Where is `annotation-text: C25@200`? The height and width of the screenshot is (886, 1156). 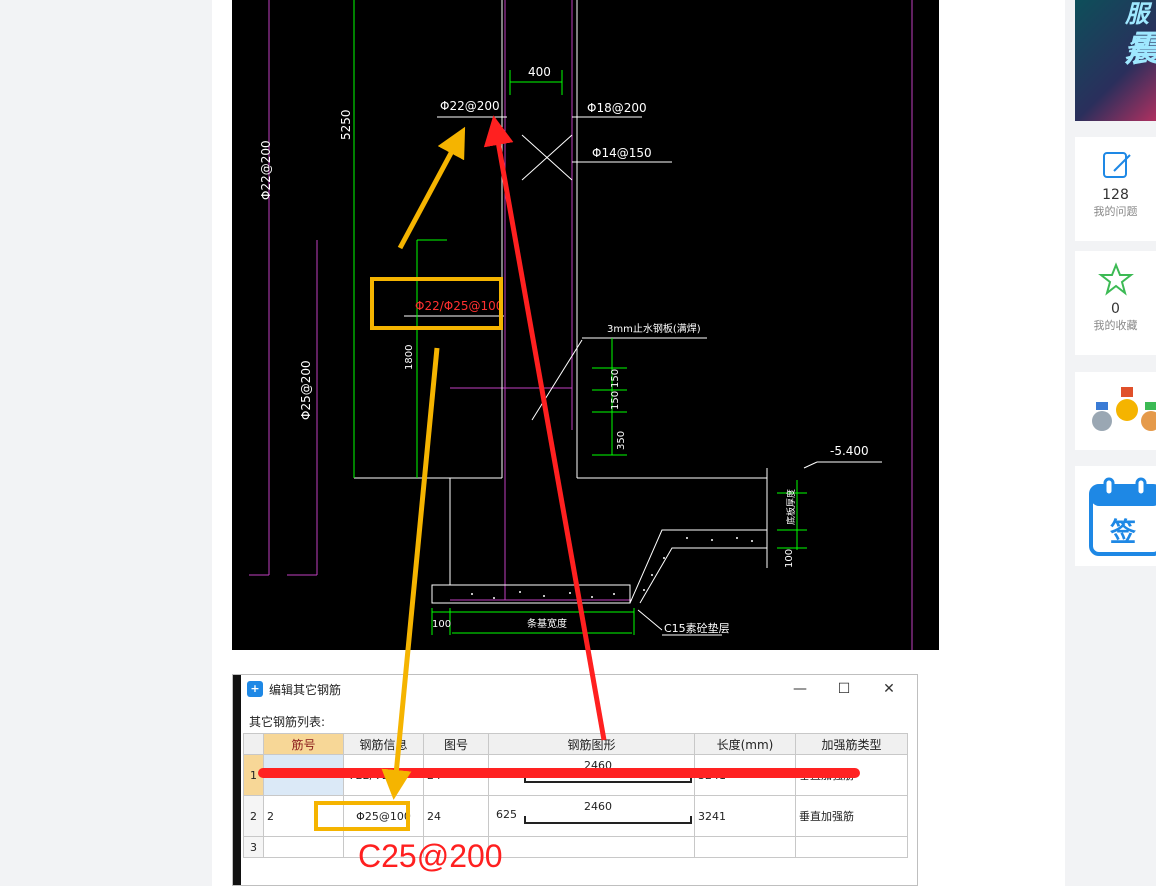
annotation-text: C25@200 is located at coordinates (430, 856).